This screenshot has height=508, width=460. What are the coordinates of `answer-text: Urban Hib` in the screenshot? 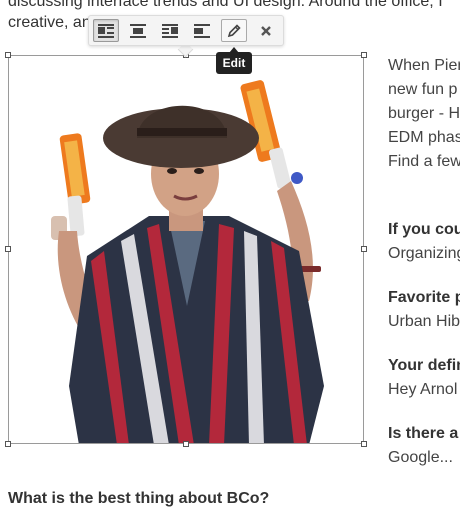 It's located at (424, 321).